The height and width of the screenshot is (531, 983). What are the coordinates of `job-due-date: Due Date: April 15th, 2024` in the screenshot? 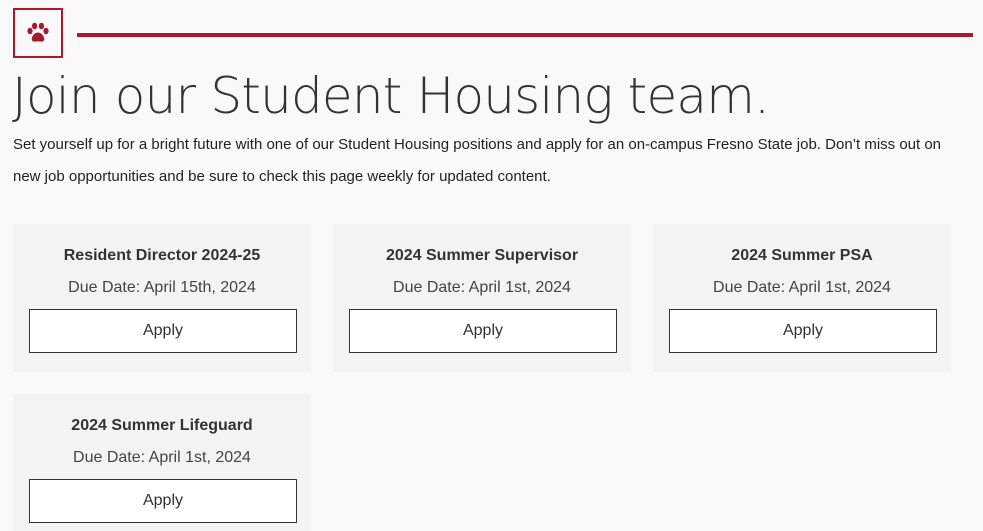 It's located at (162, 287).